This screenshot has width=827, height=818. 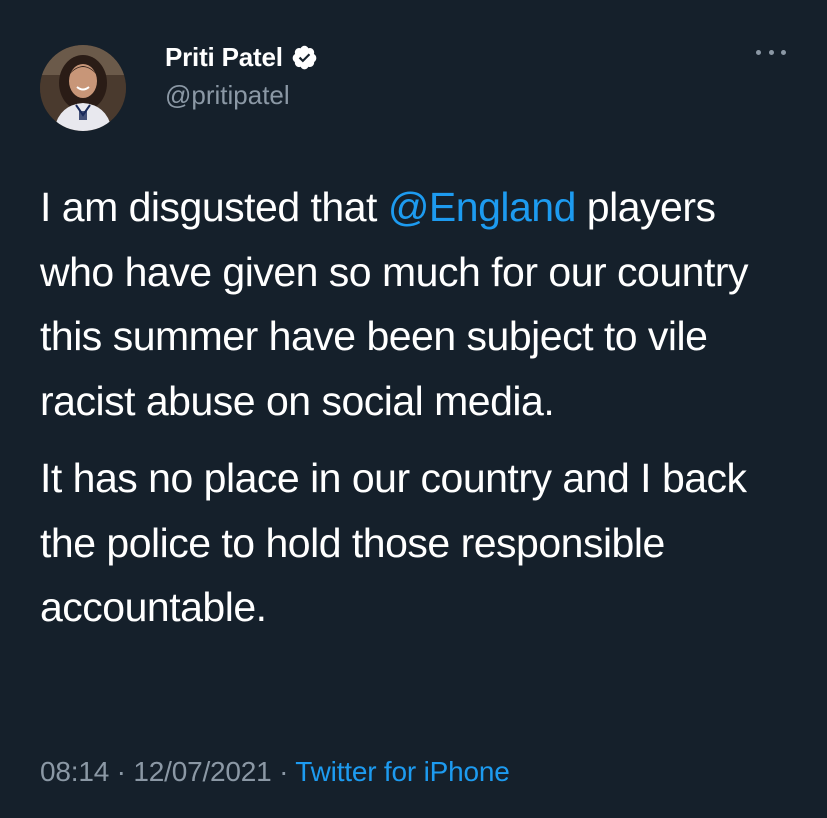 What do you see at coordinates (74, 771) in the screenshot?
I see `tweet-time: 08:14` at bounding box center [74, 771].